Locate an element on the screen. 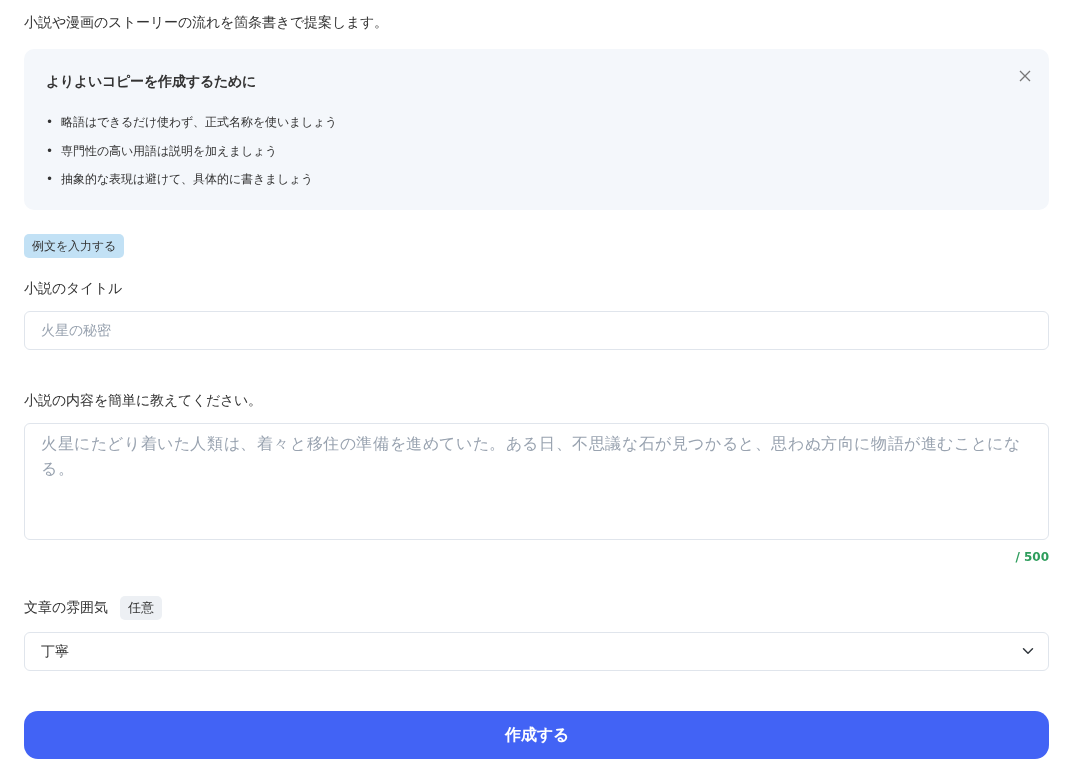 The height and width of the screenshot is (780, 1086). submit-button: 作成する is located at coordinates (536, 734).